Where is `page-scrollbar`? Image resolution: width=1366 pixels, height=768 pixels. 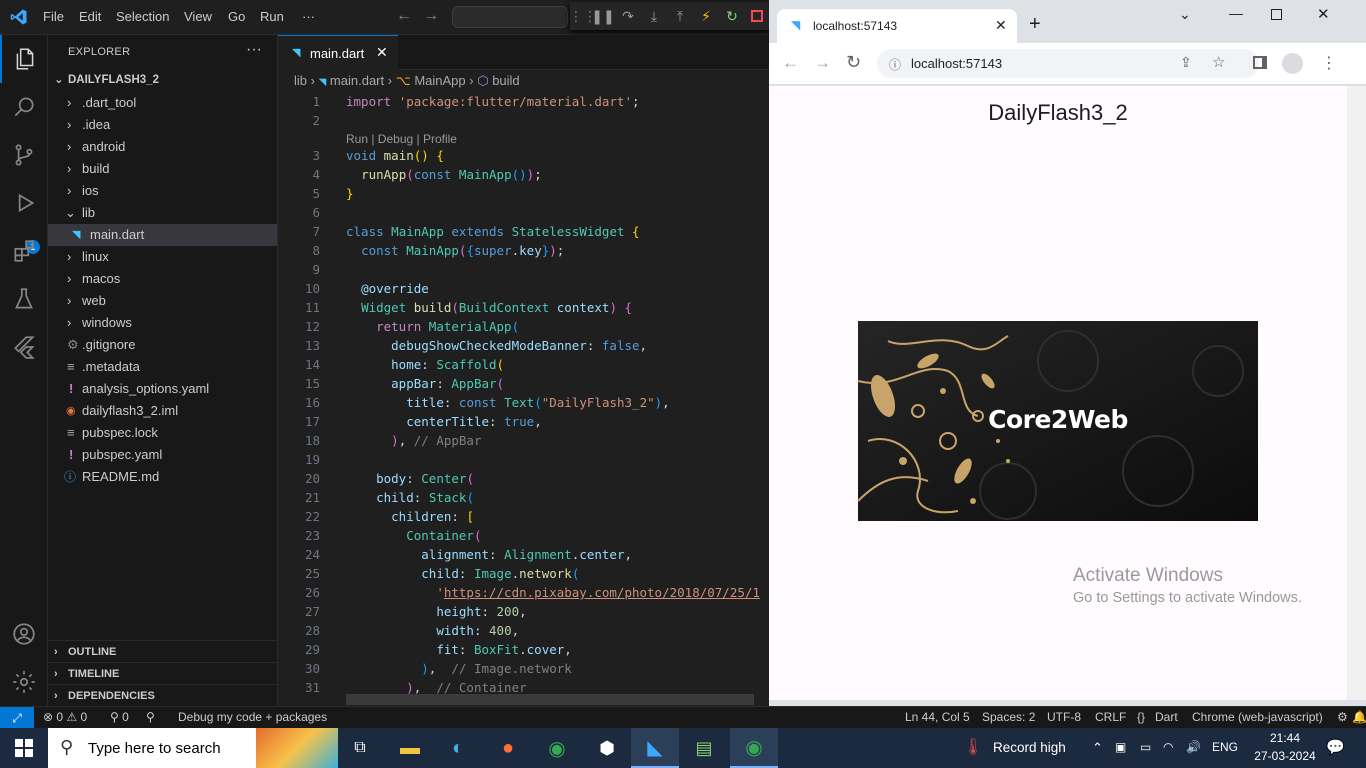 page-scrollbar is located at coordinates (1356, 393).